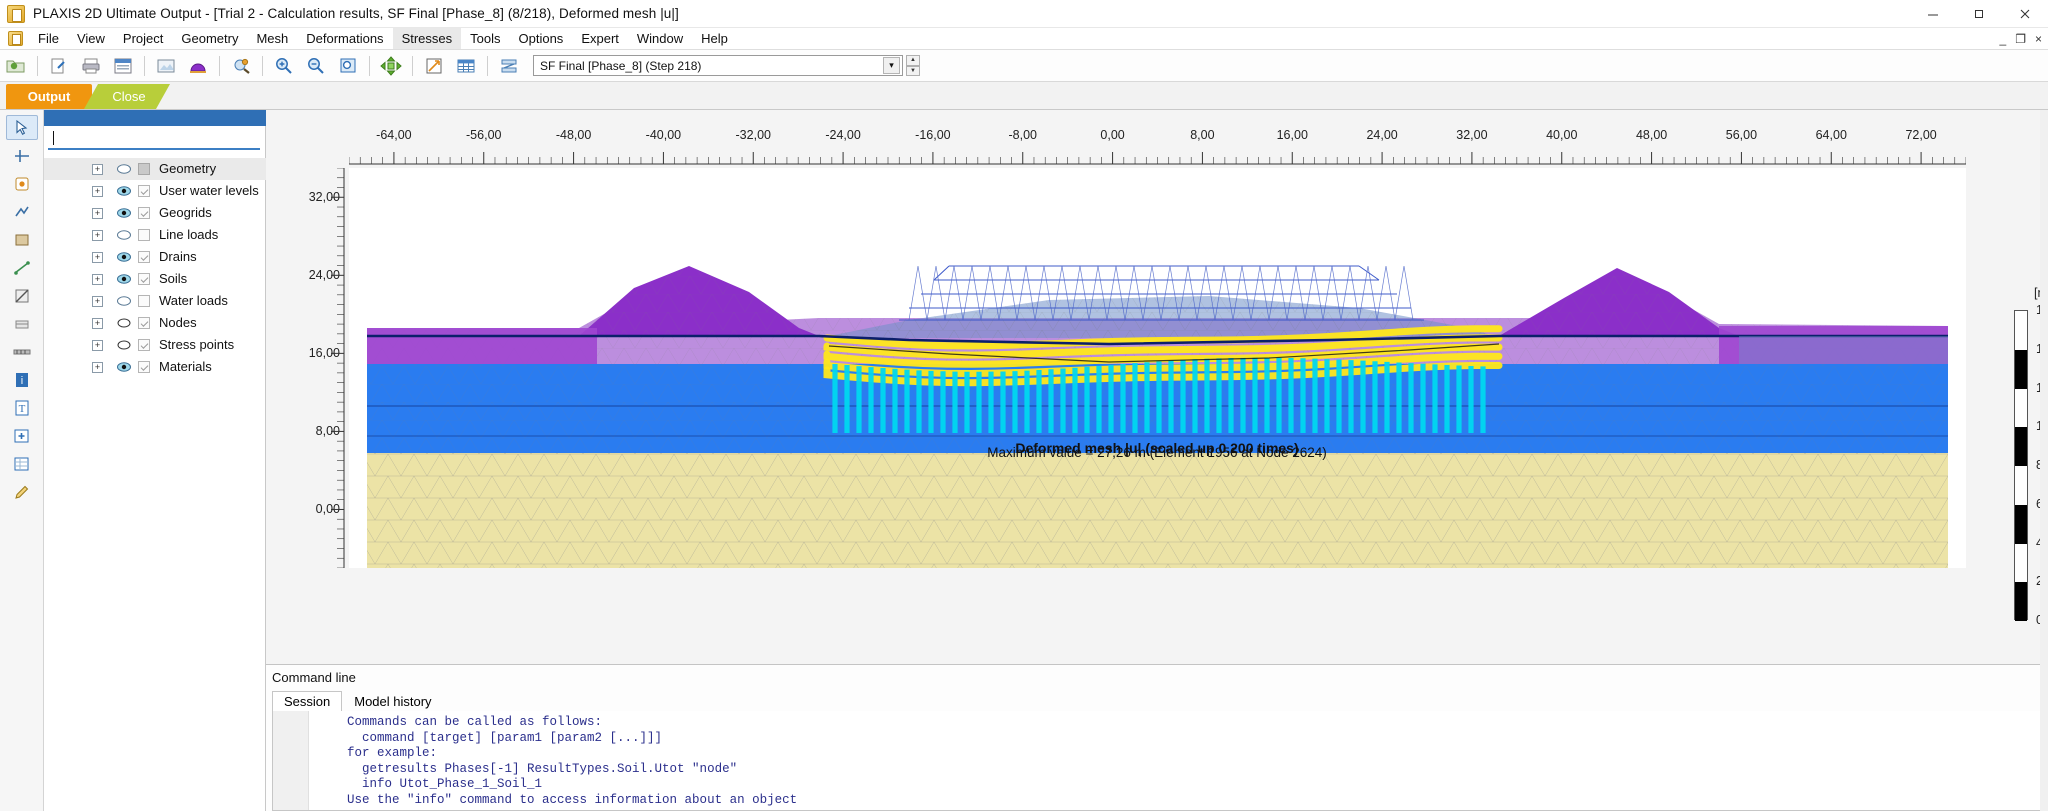 Image resolution: width=2048 pixels, height=811 pixels. What do you see at coordinates (143, 38) in the screenshot?
I see `menu-project: Project` at bounding box center [143, 38].